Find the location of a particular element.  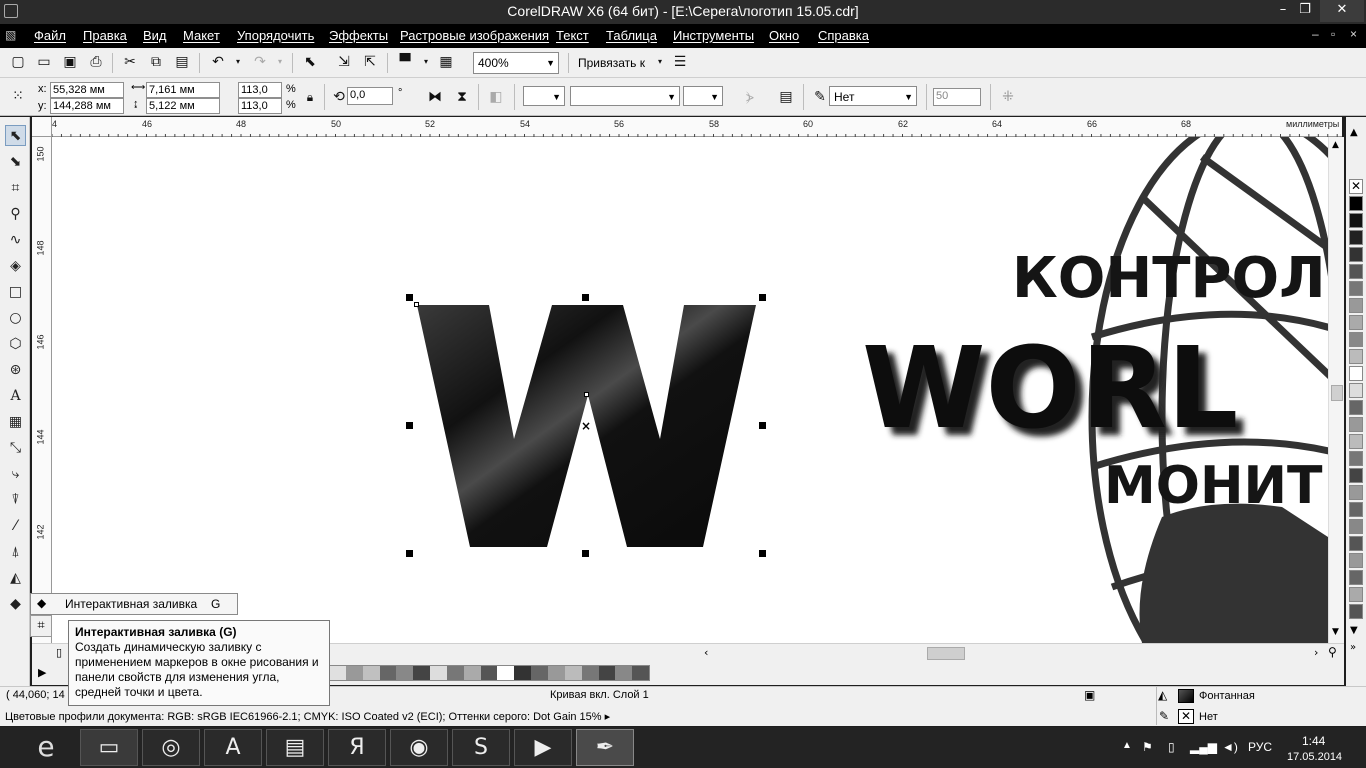

polygon-tool-icon: ⬡ is located at coordinates (15, 344).